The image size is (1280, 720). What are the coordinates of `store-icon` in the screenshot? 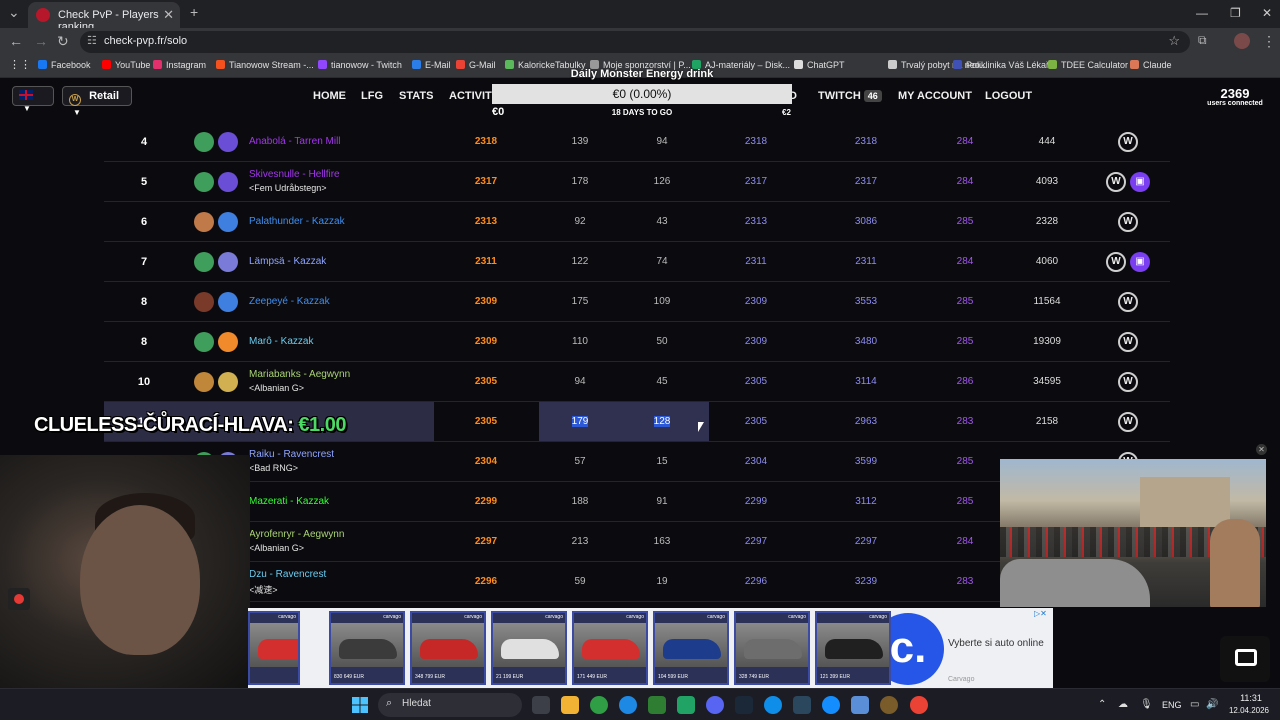 It's located at (657, 705).